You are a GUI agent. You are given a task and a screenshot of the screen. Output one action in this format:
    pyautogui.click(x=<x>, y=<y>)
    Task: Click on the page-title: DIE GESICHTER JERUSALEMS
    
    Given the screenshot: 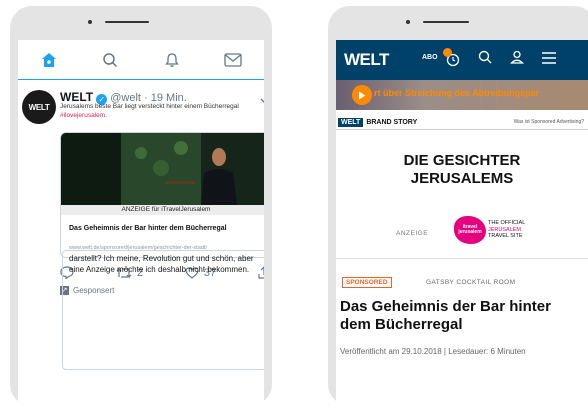 What is the action you would take?
    pyautogui.click(x=462, y=170)
    